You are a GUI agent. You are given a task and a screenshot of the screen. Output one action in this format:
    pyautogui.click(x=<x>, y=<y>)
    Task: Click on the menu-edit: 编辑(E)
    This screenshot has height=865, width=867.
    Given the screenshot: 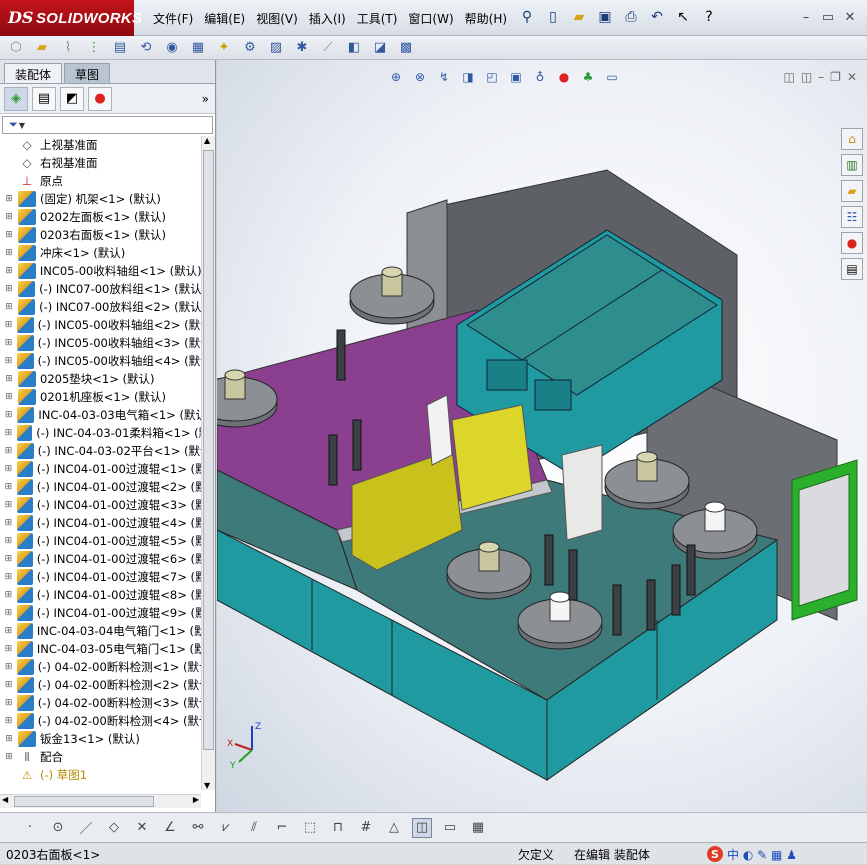 What is the action you would take?
    pyautogui.click(x=227, y=18)
    